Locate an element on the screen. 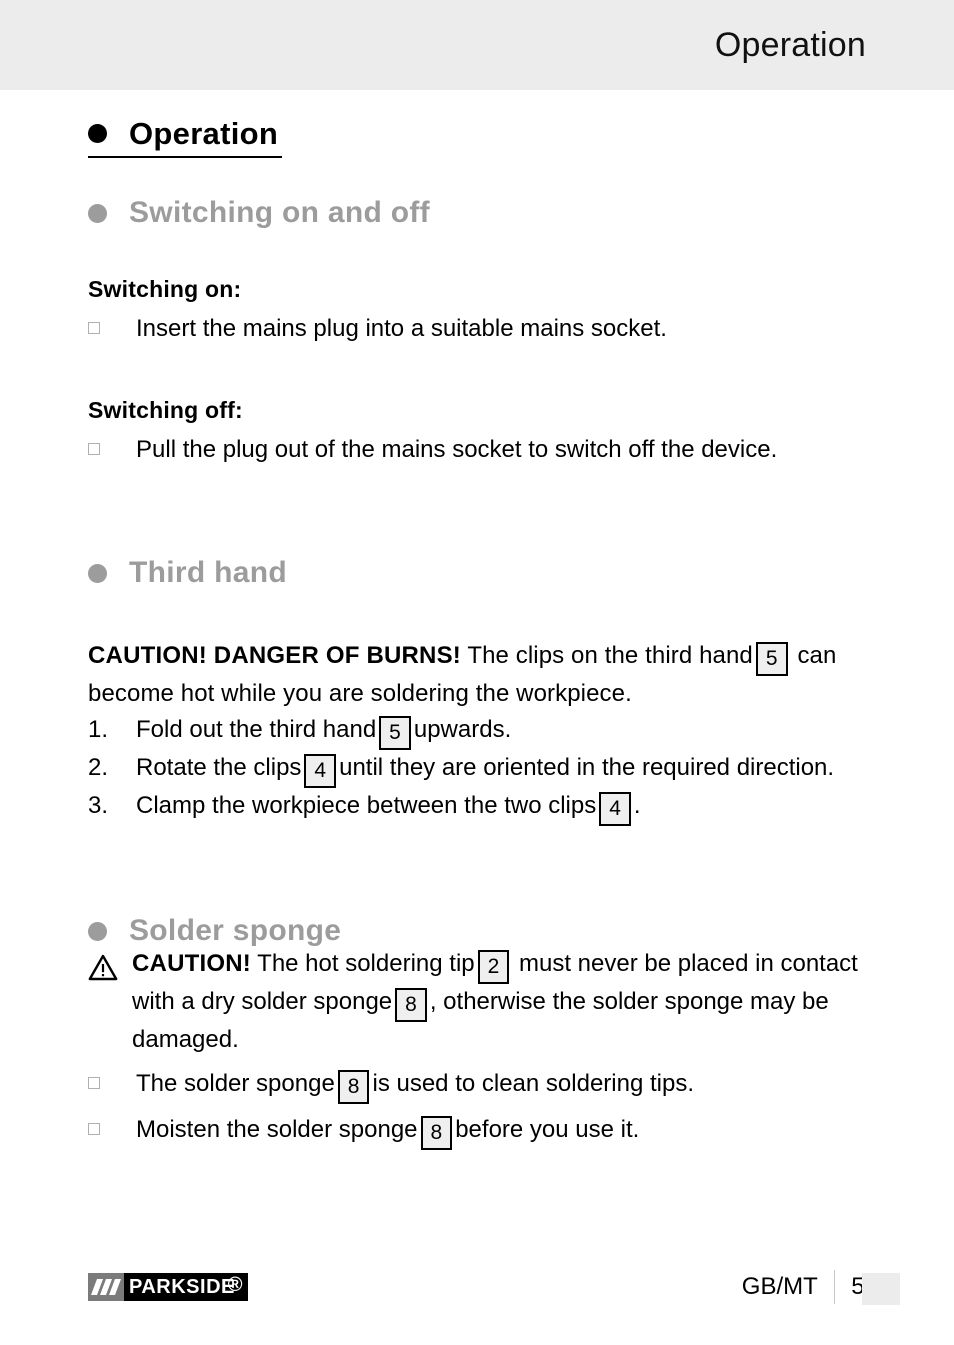 Image resolution: width=954 pixels, height=1345 pixels. section-heading-third-hand: Third hand is located at coordinates (187, 573).